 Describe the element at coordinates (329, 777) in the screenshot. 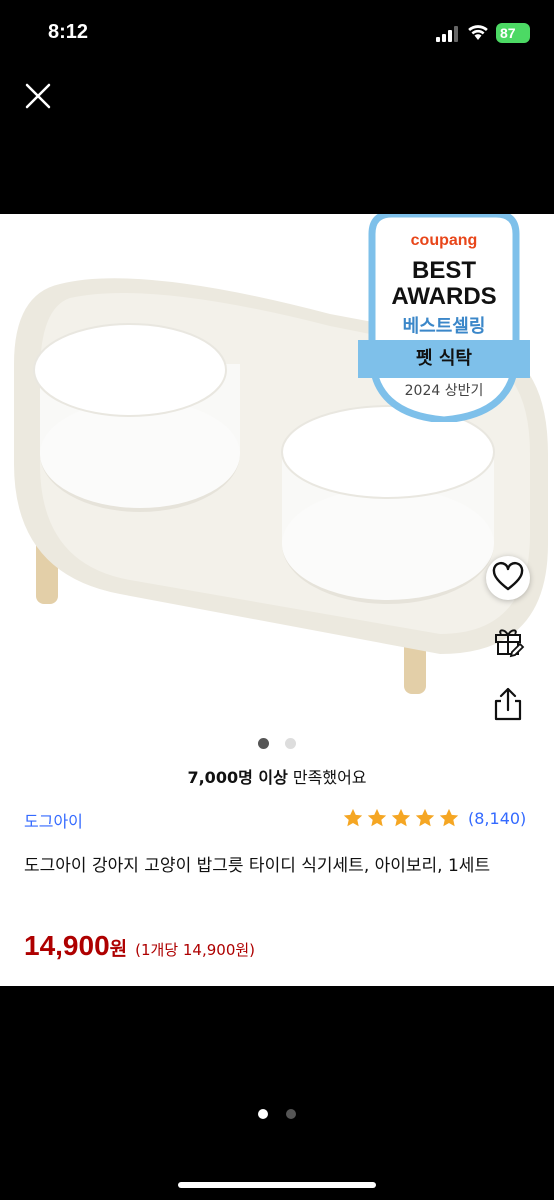

I see `satisfaction-label: 만족했어요` at that location.